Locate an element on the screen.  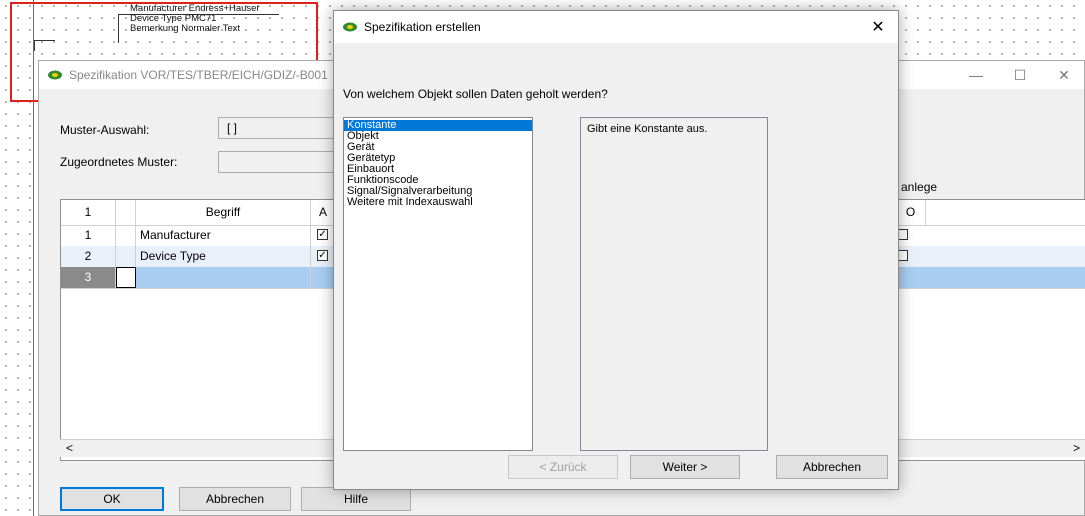
description-panel: Gibt eine Konstante aus. is located at coordinates (674, 284).